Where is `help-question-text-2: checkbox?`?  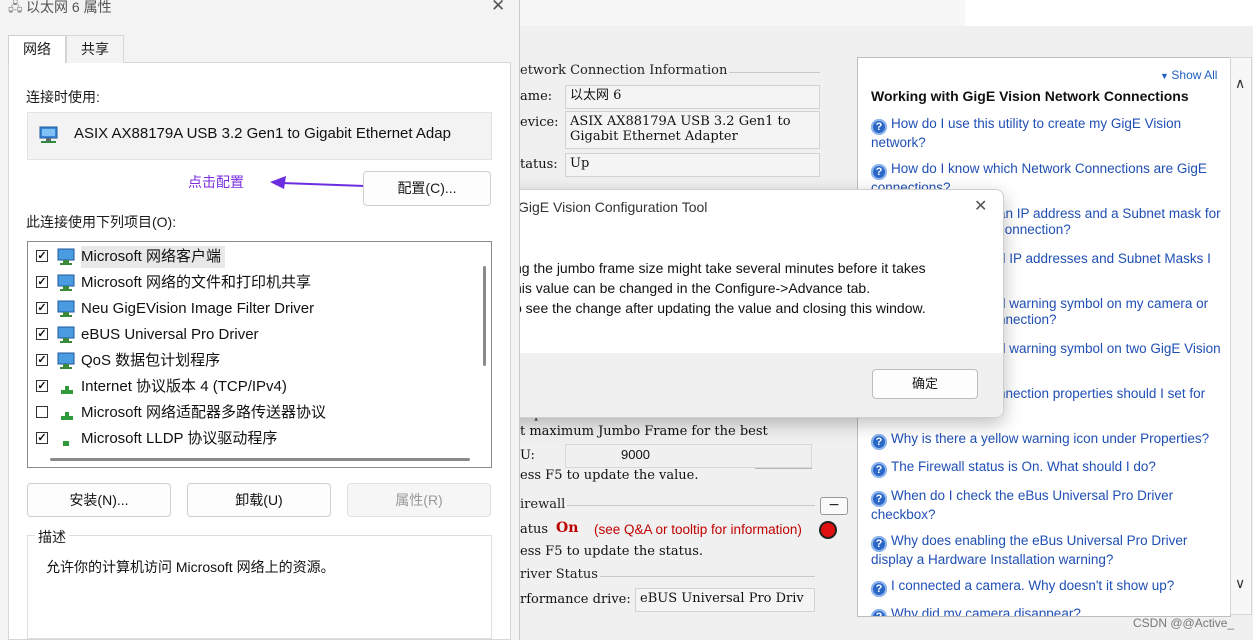 help-question-text-2: checkbox? is located at coordinates (903, 514).